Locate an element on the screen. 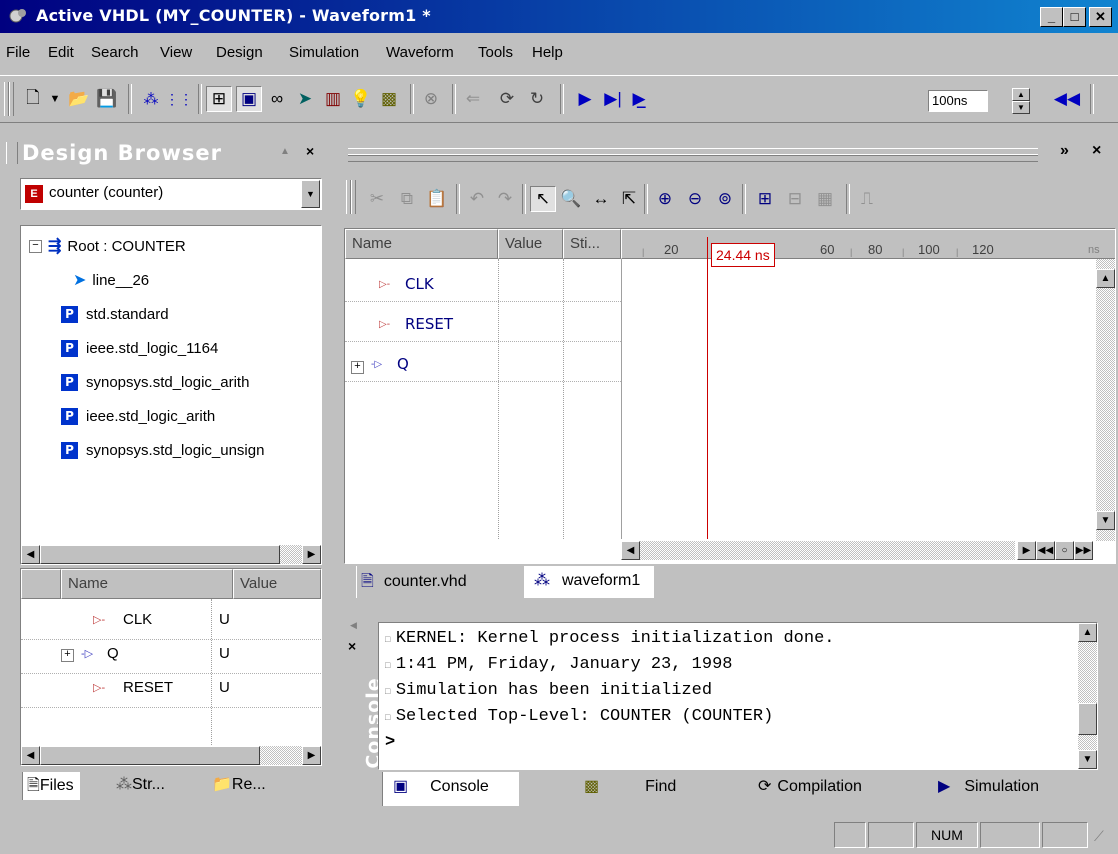 The height and width of the screenshot is (854, 1118). zoom-fit-icon: ⊚ is located at coordinates (725, 199).